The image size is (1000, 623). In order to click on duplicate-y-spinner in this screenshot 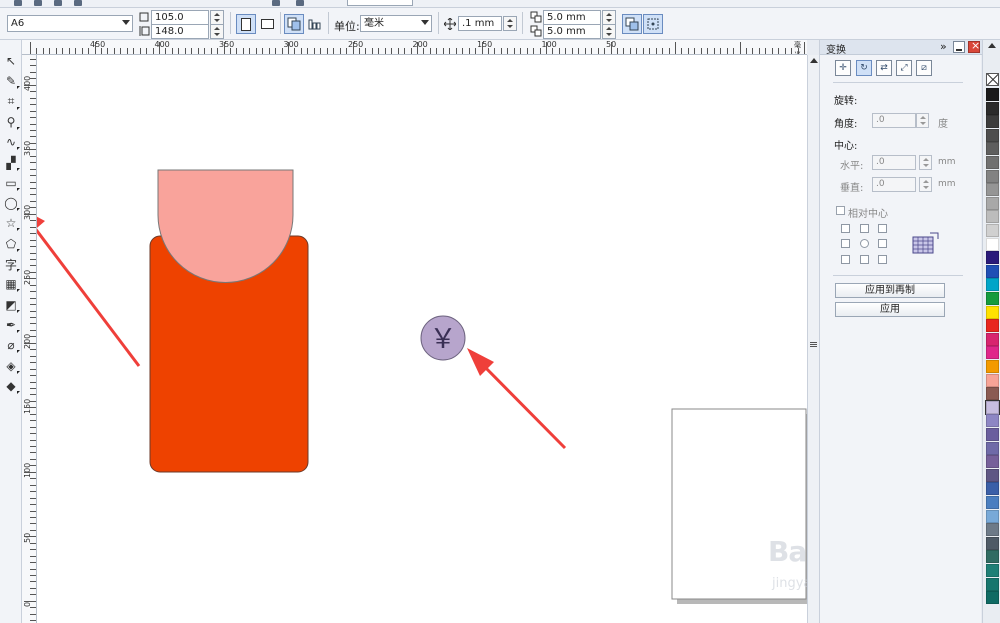, I will do `click(609, 31)`.